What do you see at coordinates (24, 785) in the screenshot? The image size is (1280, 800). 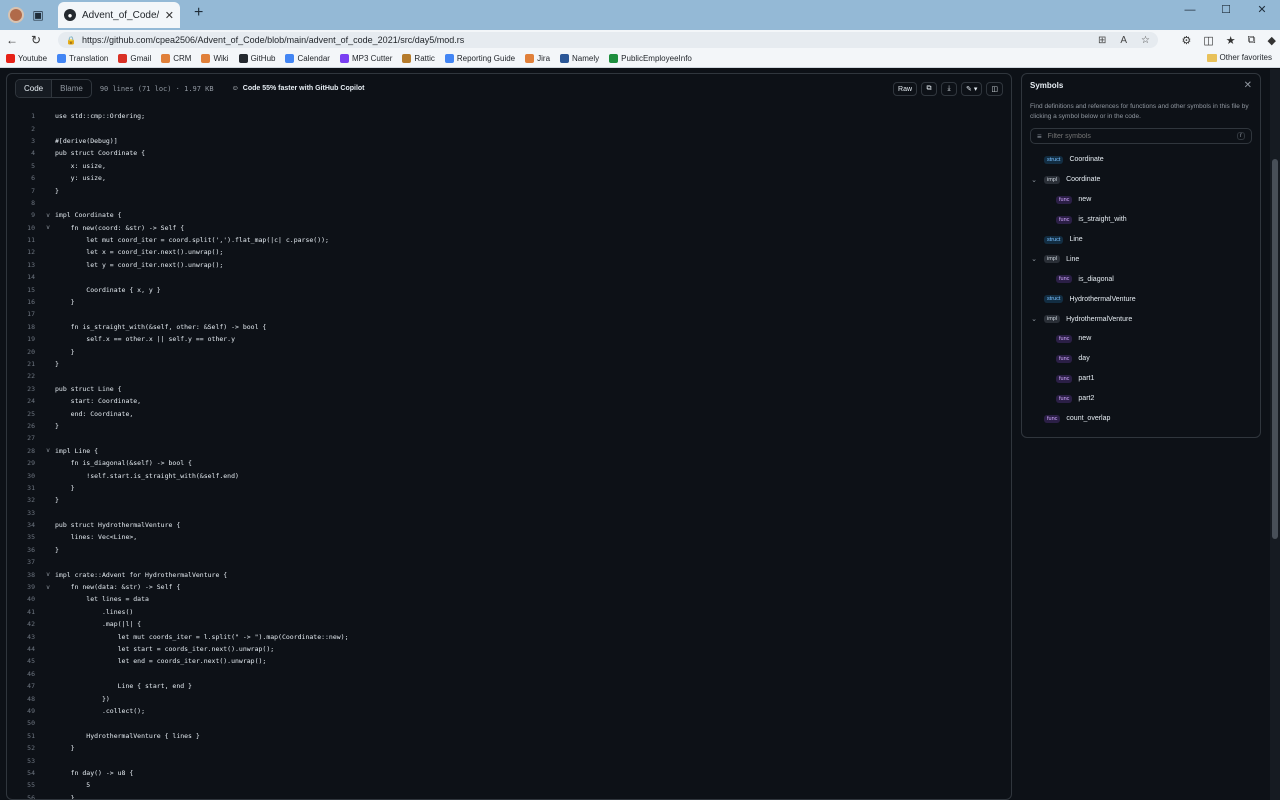 I see `line-number: 55` at bounding box center [24, 785].